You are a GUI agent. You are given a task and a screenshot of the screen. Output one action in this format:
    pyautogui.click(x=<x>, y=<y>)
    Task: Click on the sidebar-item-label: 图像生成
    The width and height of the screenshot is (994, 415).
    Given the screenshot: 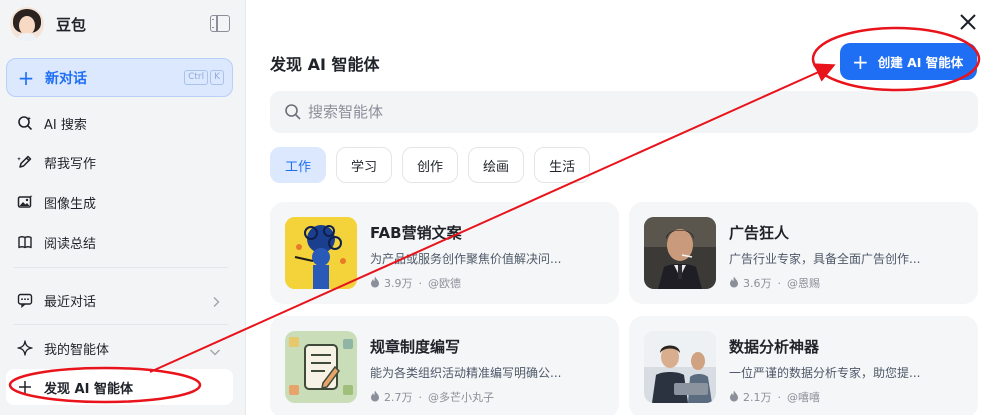 What is the action you would take?
    pyautogui.click(x=70, y=204)
    